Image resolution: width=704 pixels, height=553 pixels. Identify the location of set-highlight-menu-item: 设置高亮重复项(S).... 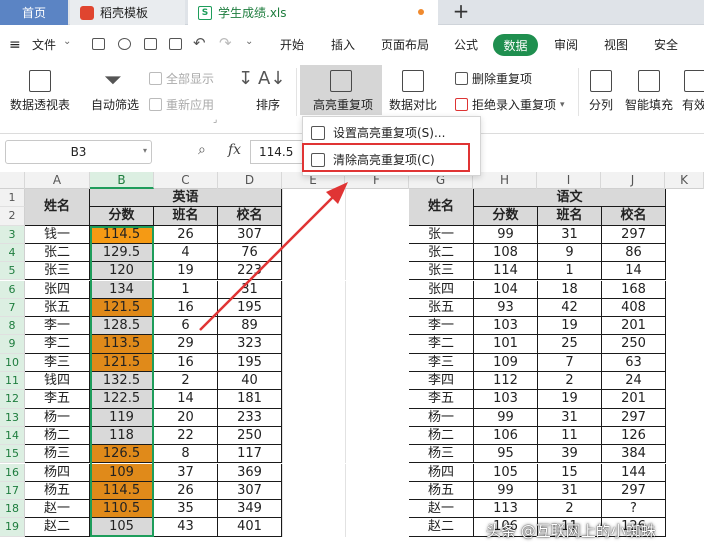
(378, 132).